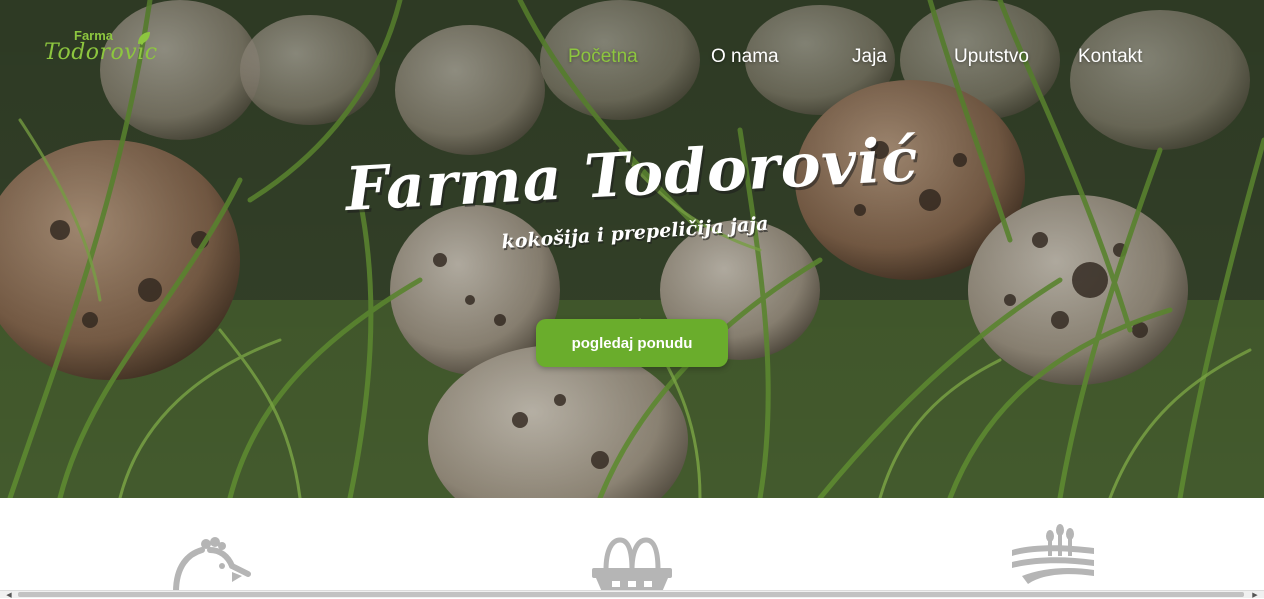  I want to click on leaf-icon, so click(144, 38).